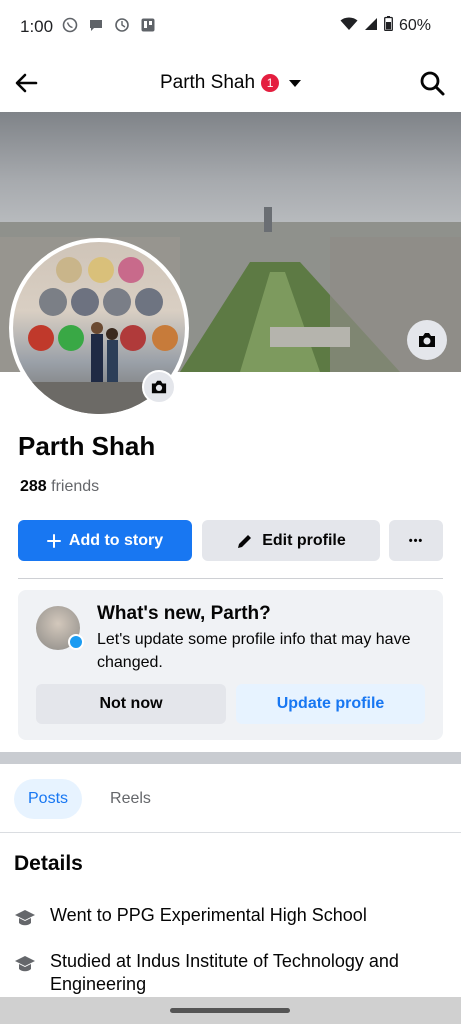 The width and height of the screenshot is (461, 1024). I want to click on notification-badge: 1, so click(270, 83).